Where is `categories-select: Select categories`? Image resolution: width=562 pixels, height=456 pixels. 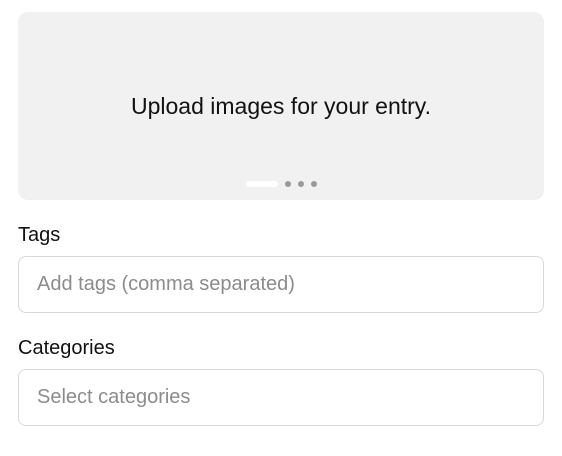 categories-select: Select categories is located at coordinates (281, 397).